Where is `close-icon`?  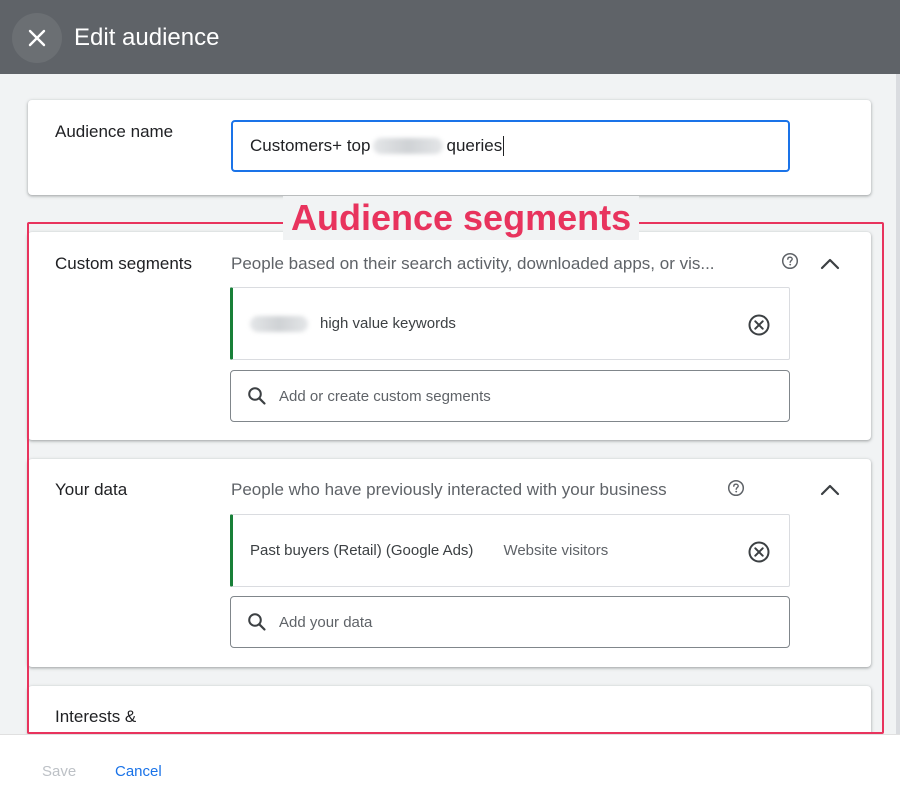 close-icon is located at coordinates (37, 38).